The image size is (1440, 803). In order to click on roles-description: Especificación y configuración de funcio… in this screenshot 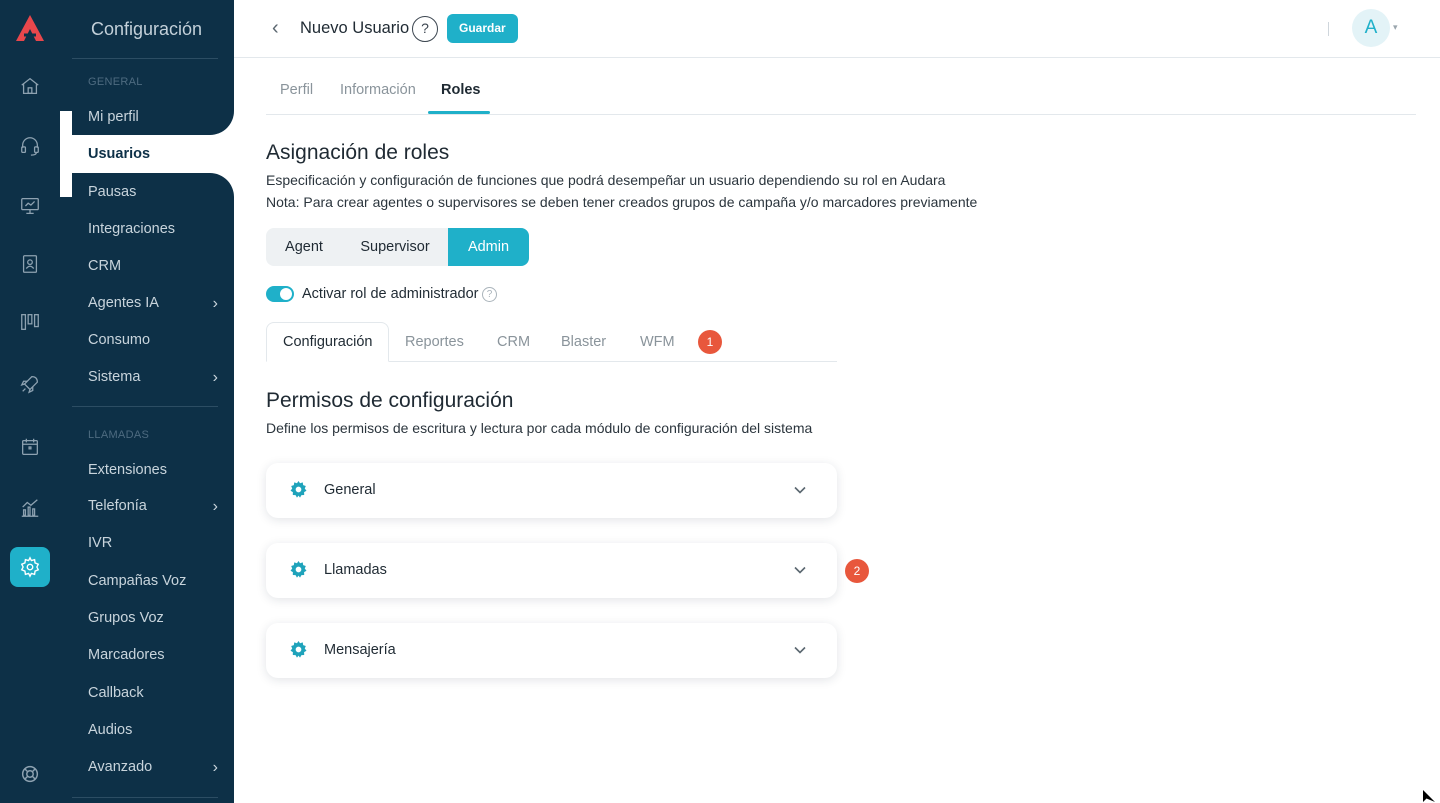, I will do `click(606, 180)`.